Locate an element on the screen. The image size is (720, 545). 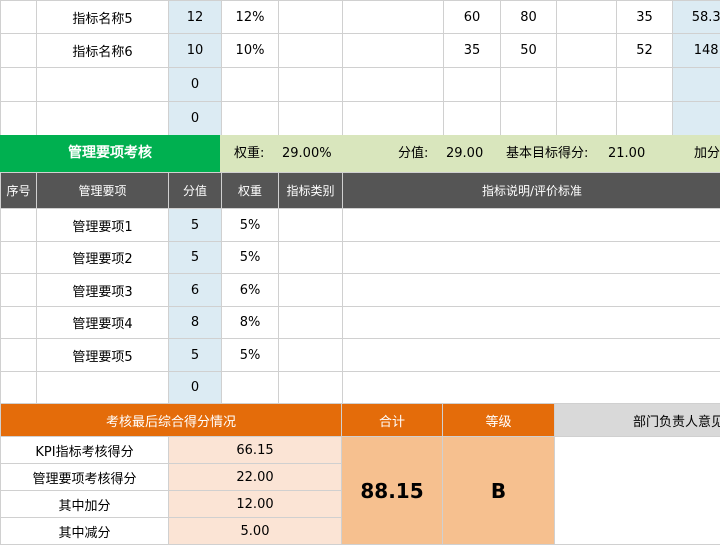
mgmt-row: 管理要项4 8 8% is located at coordinates (360, 322).